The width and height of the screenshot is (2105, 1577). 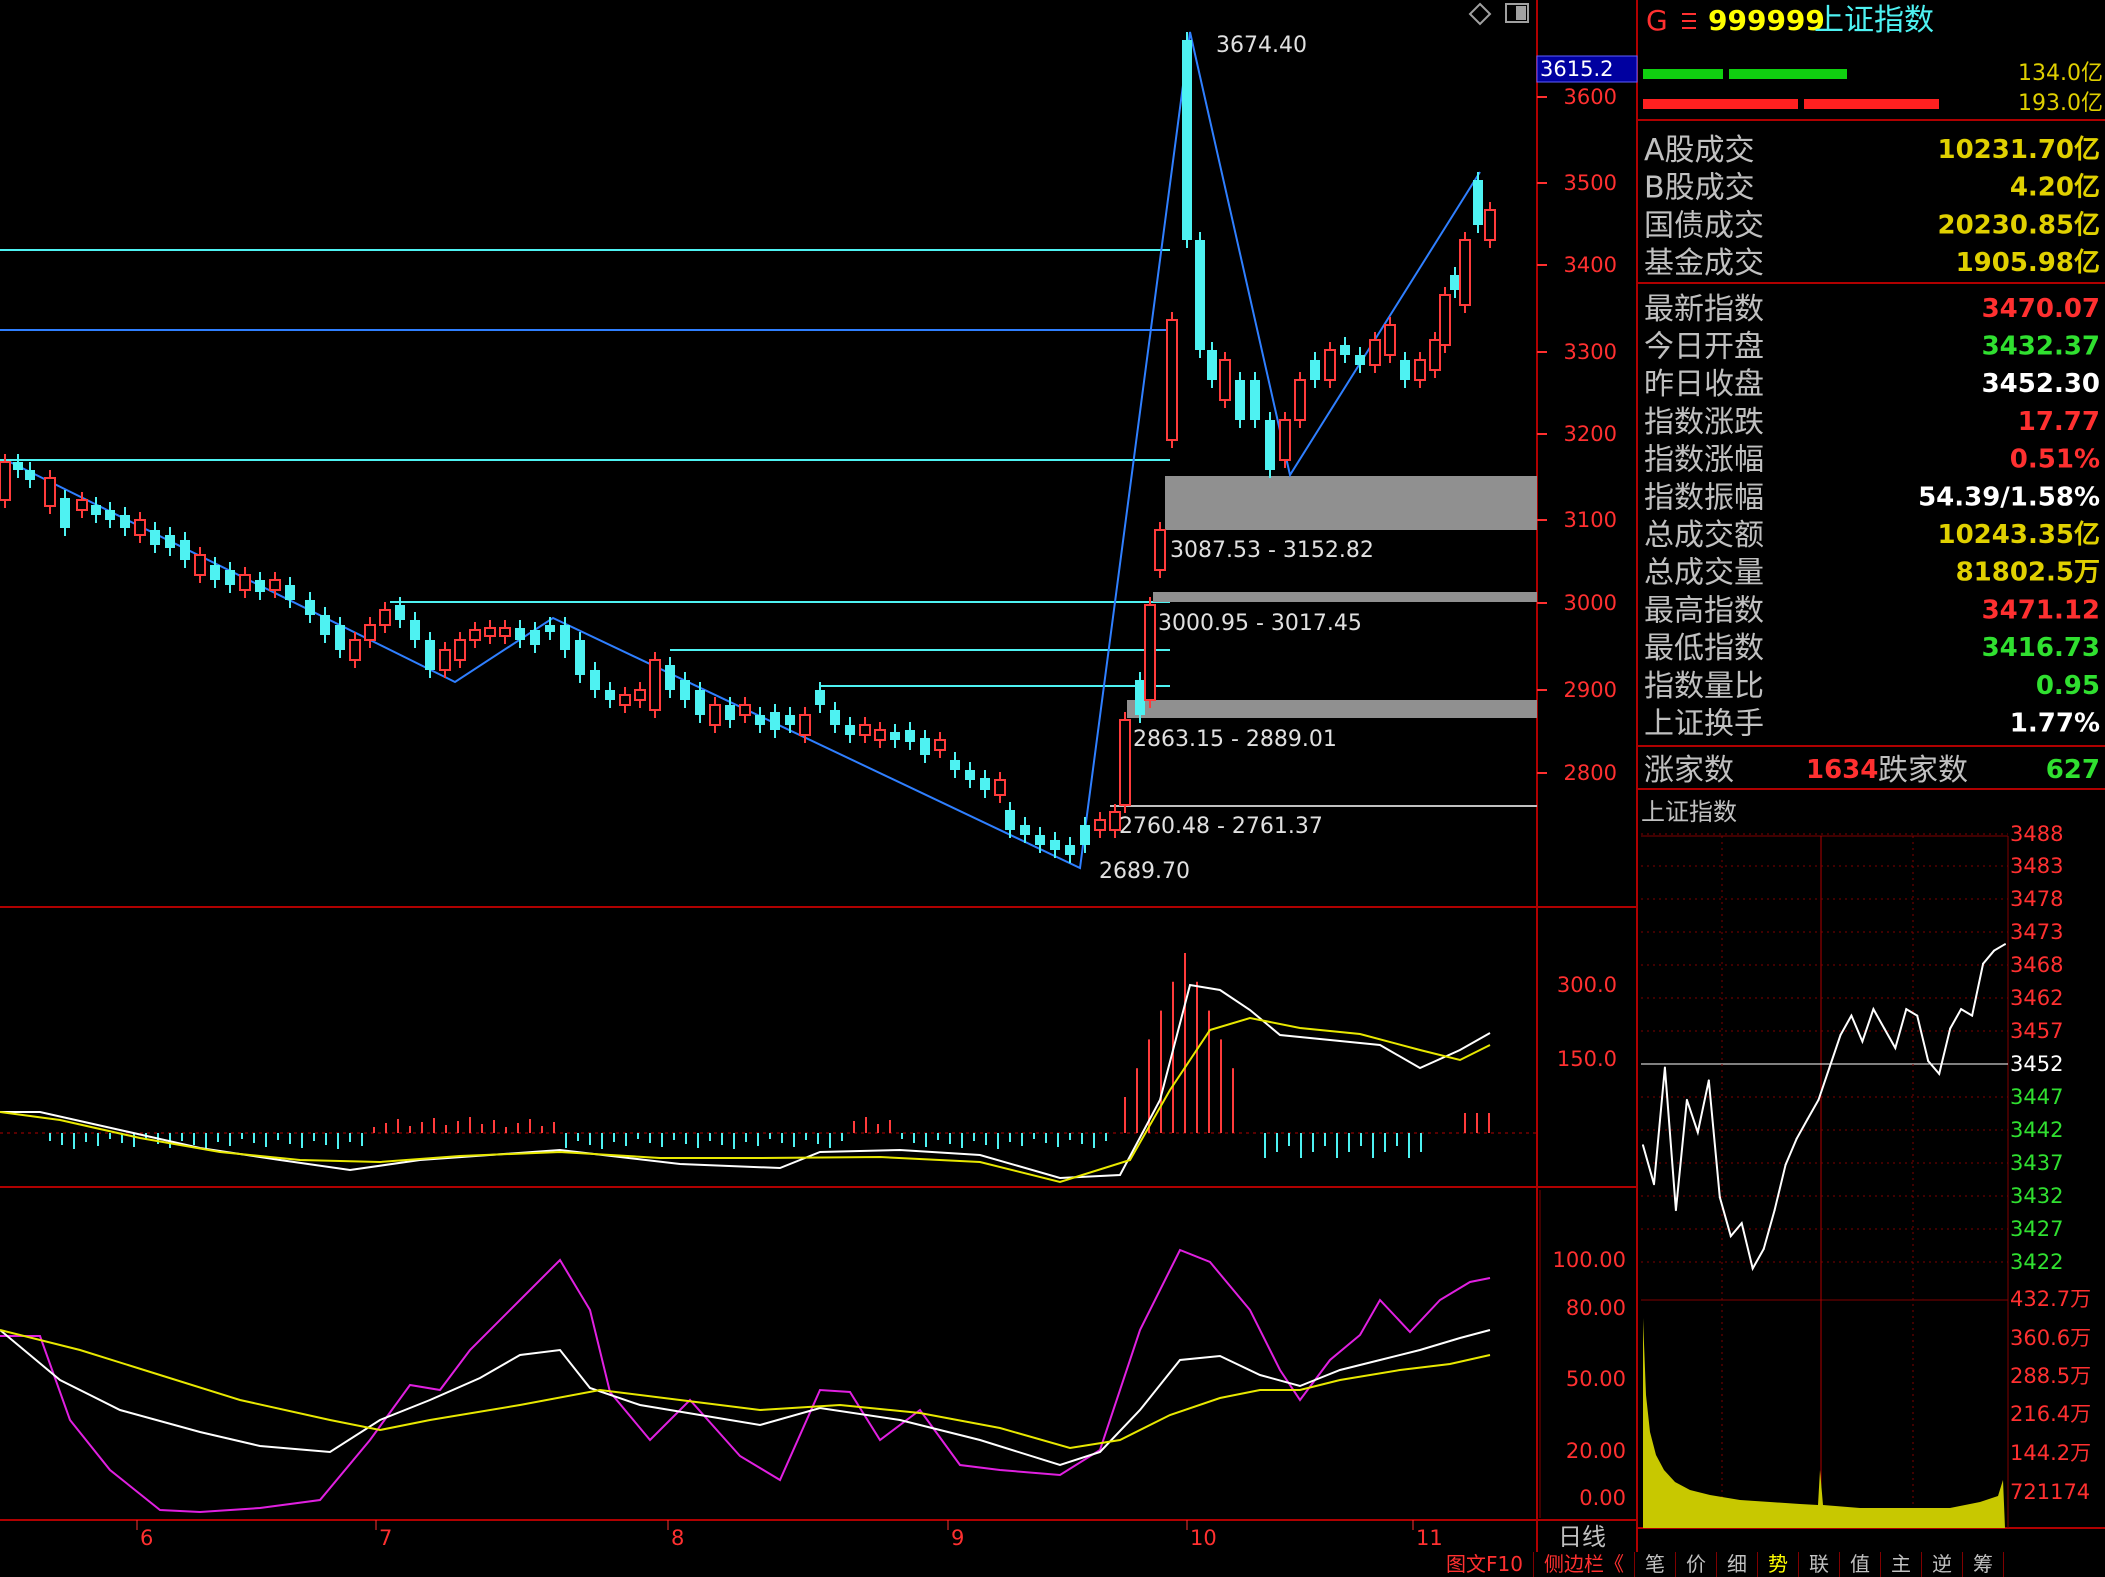 I want to click on kdj-tick-label: 80.00, so click(x=1596, y=1308).